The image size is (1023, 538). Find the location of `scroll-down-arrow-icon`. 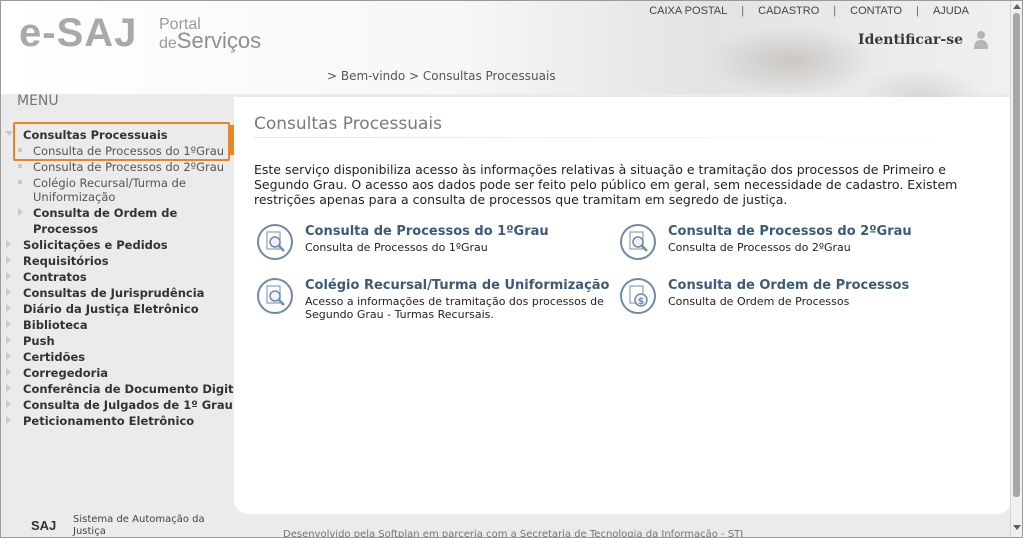

scroll-down-arrow-icon is located at coordinates (1017, 527).